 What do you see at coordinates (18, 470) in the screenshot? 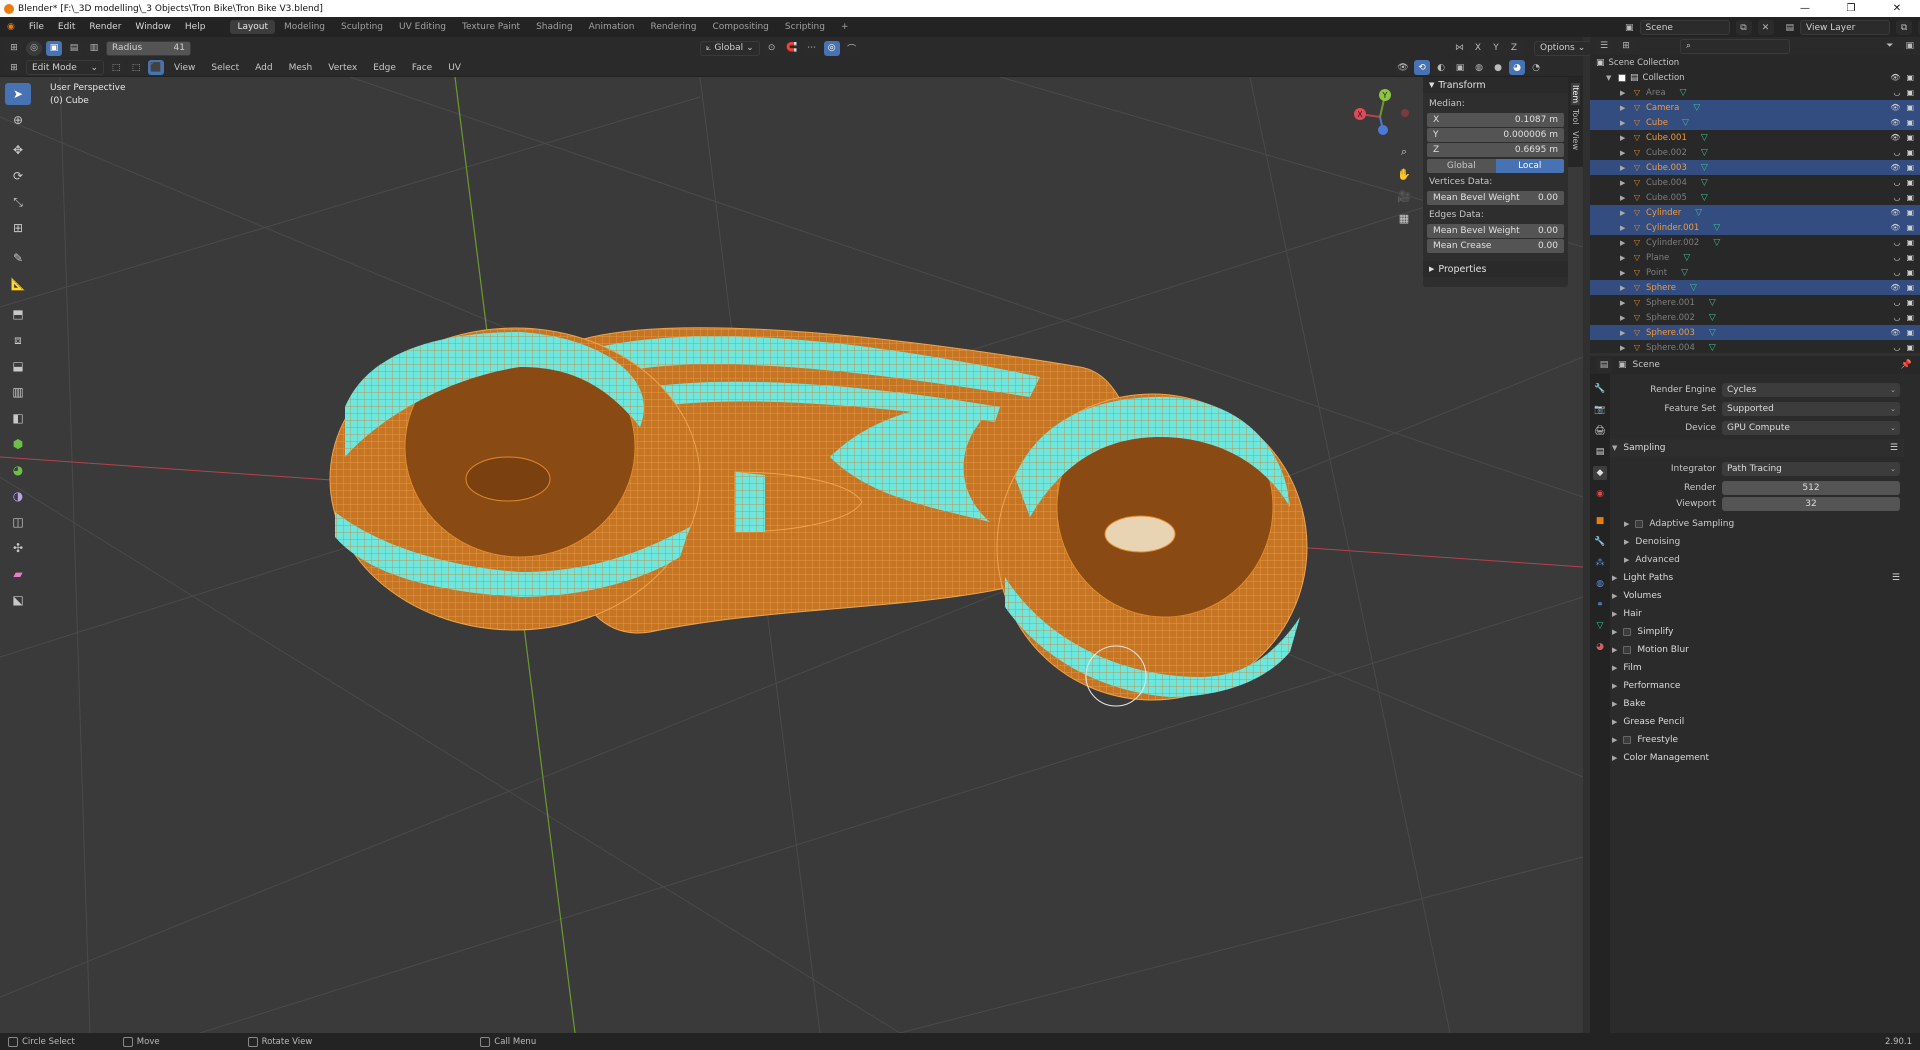
I see `spin-tool-icon: ◕` at bounding box center [18, 470].